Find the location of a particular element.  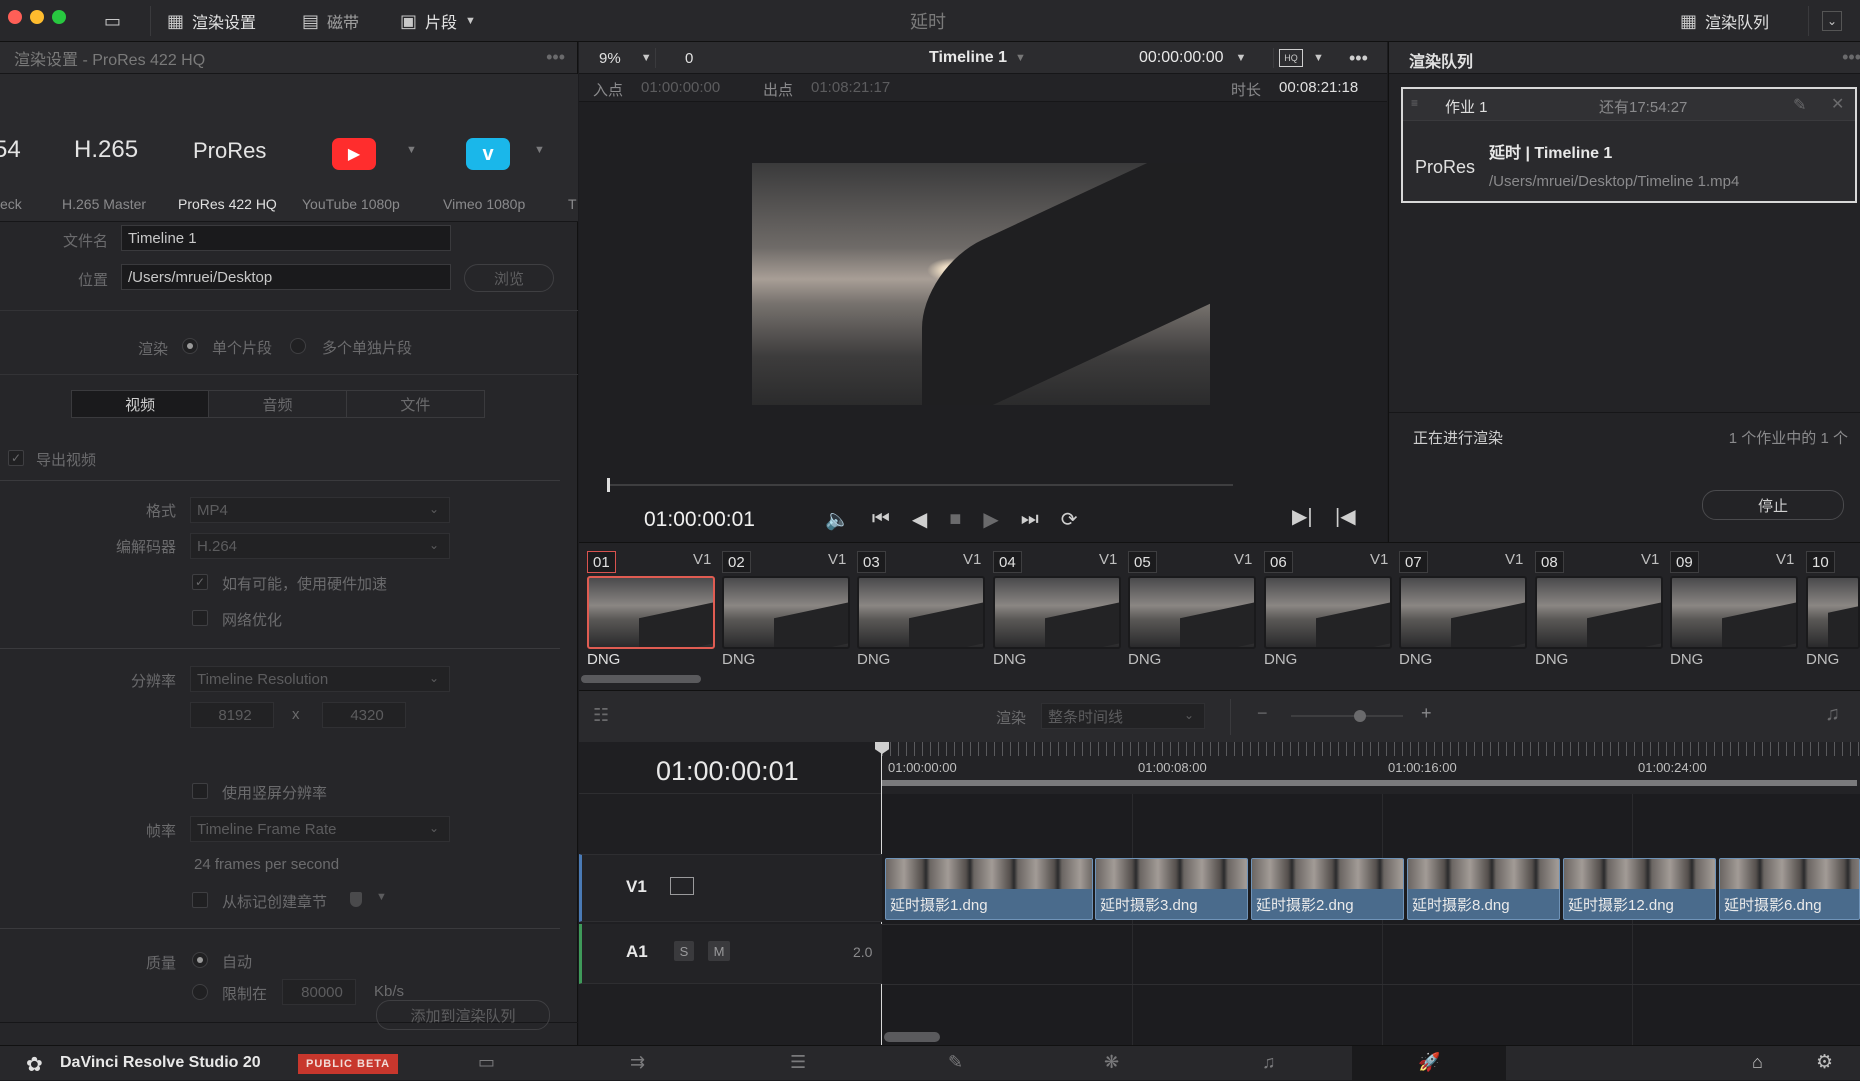

strip-scrollbar is located at coordinates (641, 679).